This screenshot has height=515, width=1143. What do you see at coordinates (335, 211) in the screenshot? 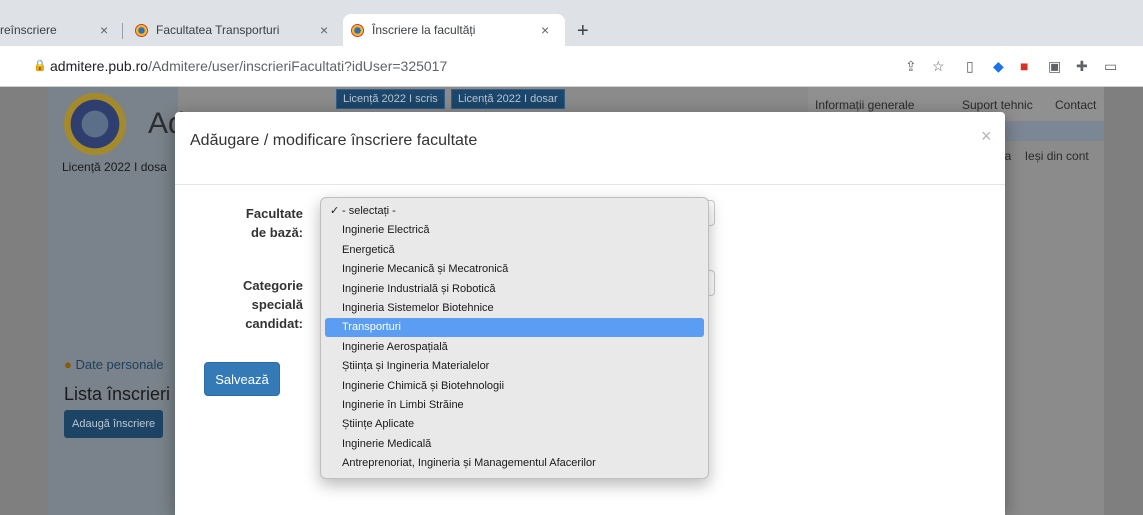
I see `checkmark-icon: ✓` at bounding box center [335, 211].